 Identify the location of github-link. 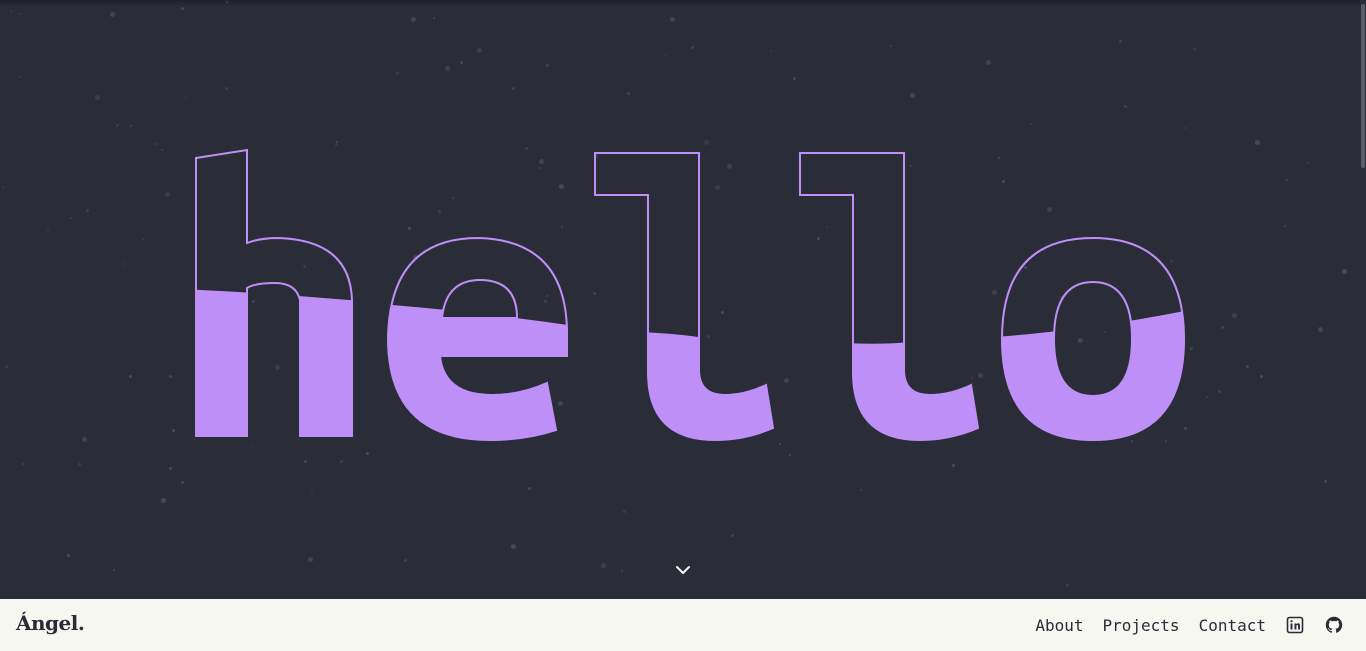
(1334, 625).